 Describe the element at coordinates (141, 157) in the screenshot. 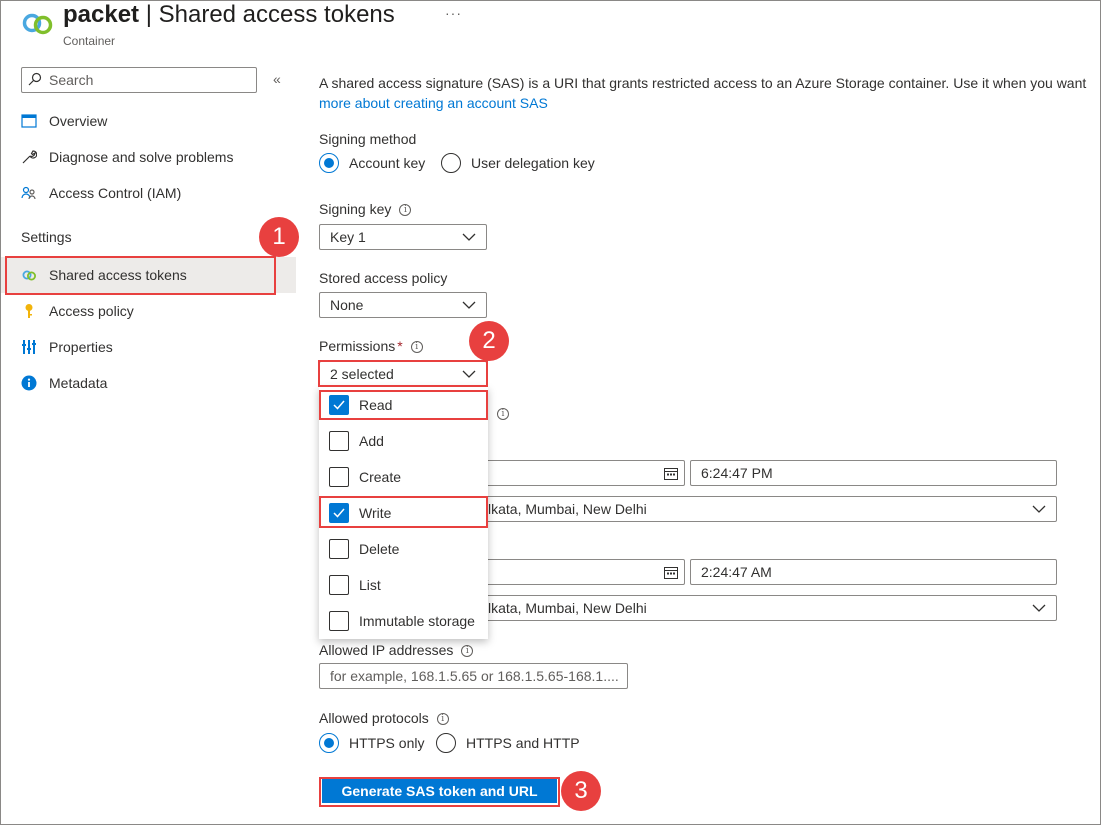

I see `sidebar-item-label: Diagnose and solve problems` at that location.